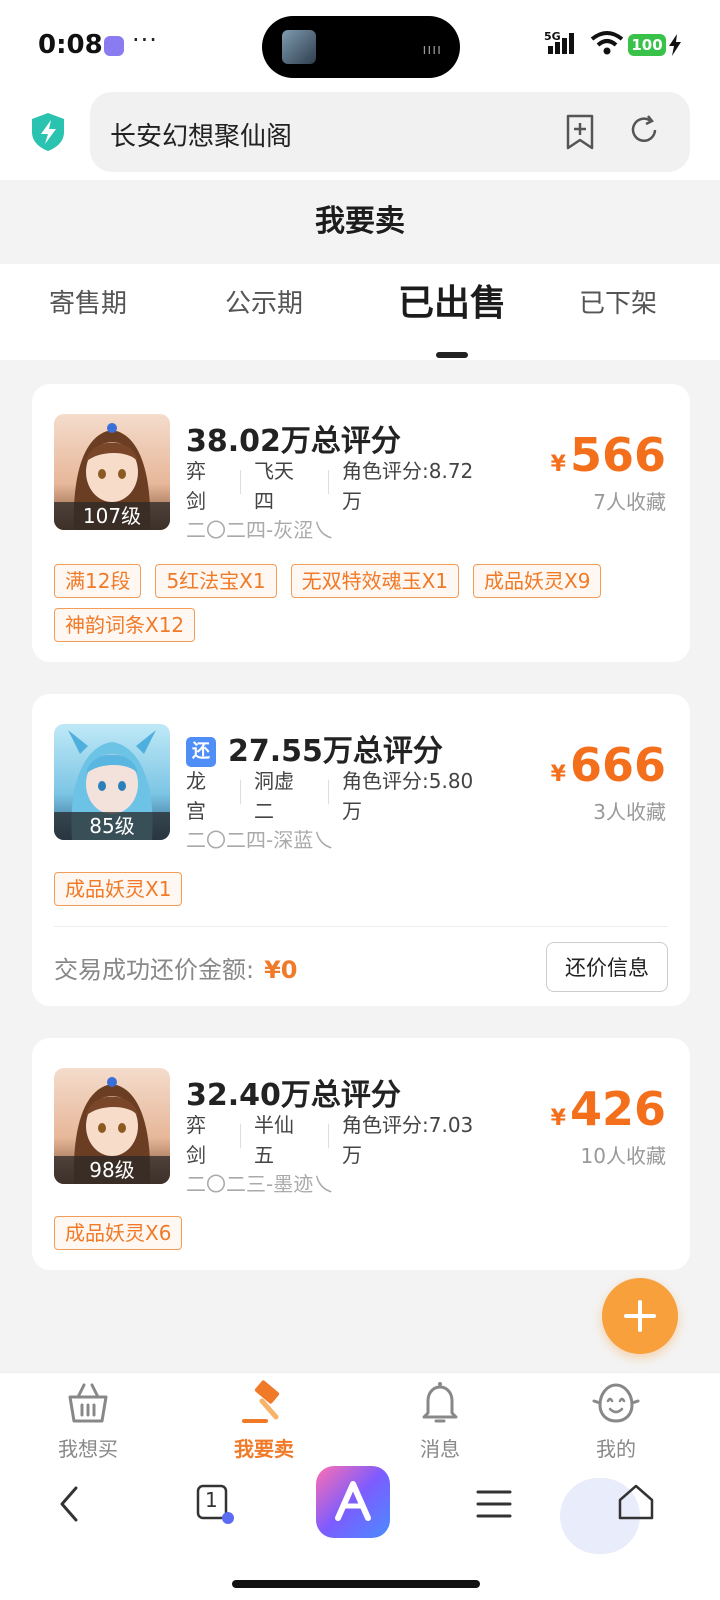 The height and width of the screenshot is (1600, 720). What do you see at coordinates (629, 812) in the screenshot?
I see `favorites-count: 3人收藏` at bounding box center [629, 812].